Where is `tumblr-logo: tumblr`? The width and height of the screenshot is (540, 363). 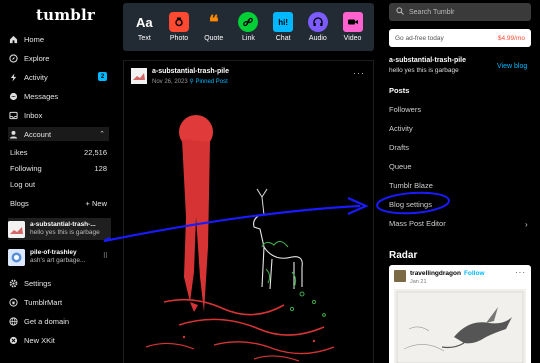 tumblr-logo: tumblr is located at coordinates (65, 15).